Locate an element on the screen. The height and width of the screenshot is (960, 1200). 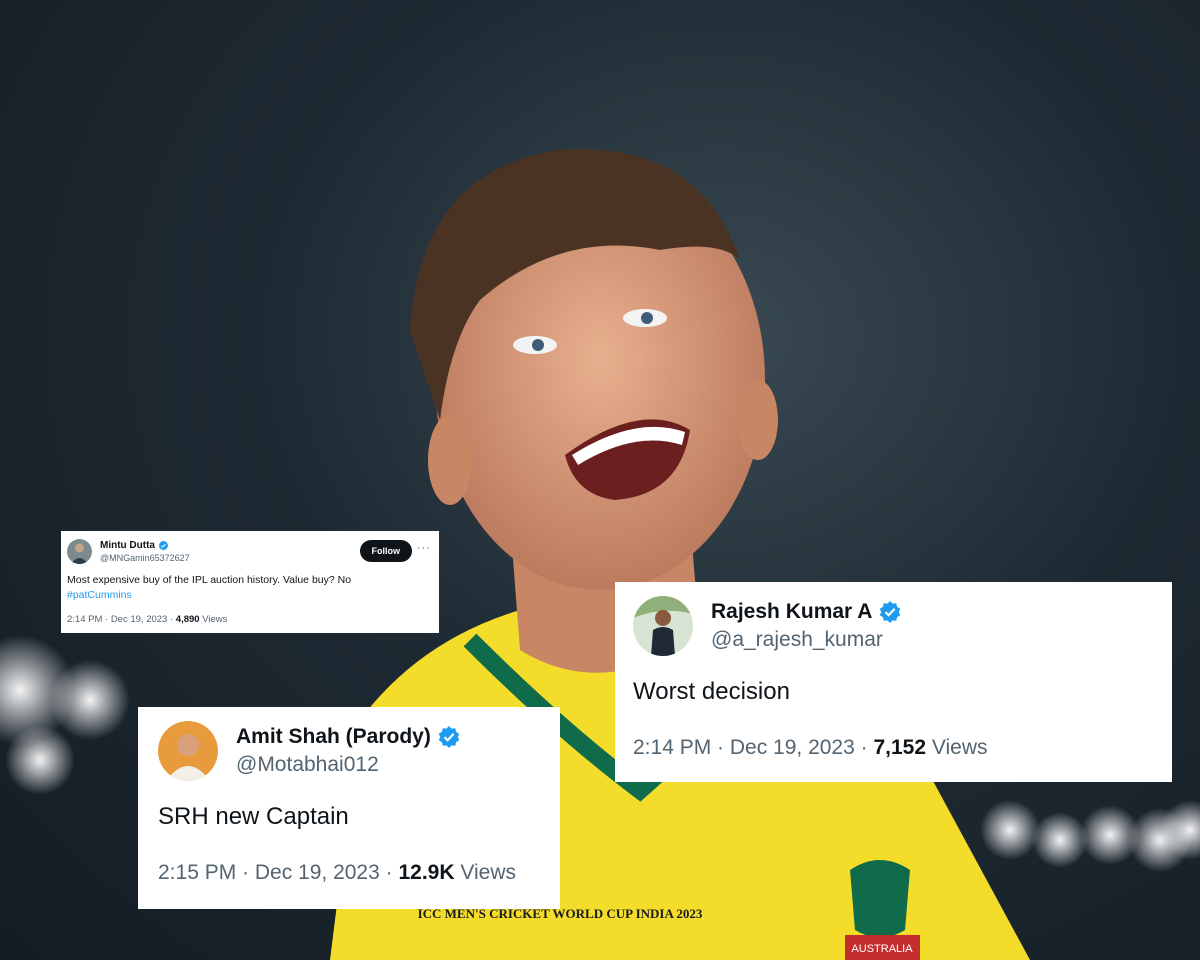
views-count: 12.9K is located at coordinates (426, 872).